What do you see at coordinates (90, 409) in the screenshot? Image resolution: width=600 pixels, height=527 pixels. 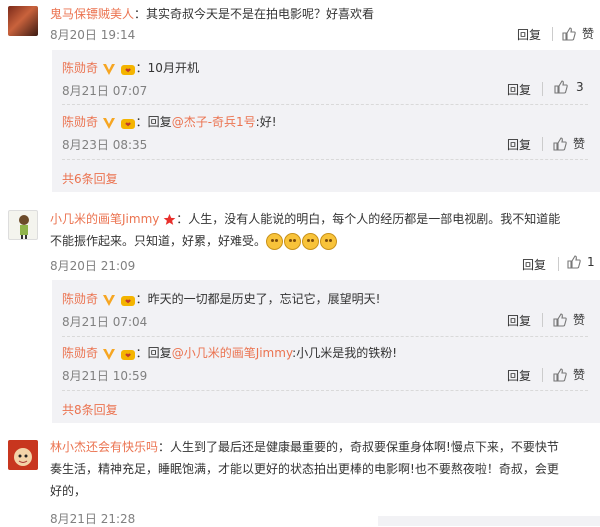 I see `more-replies-link: 共8条回复` at bounding box center [90, 409].